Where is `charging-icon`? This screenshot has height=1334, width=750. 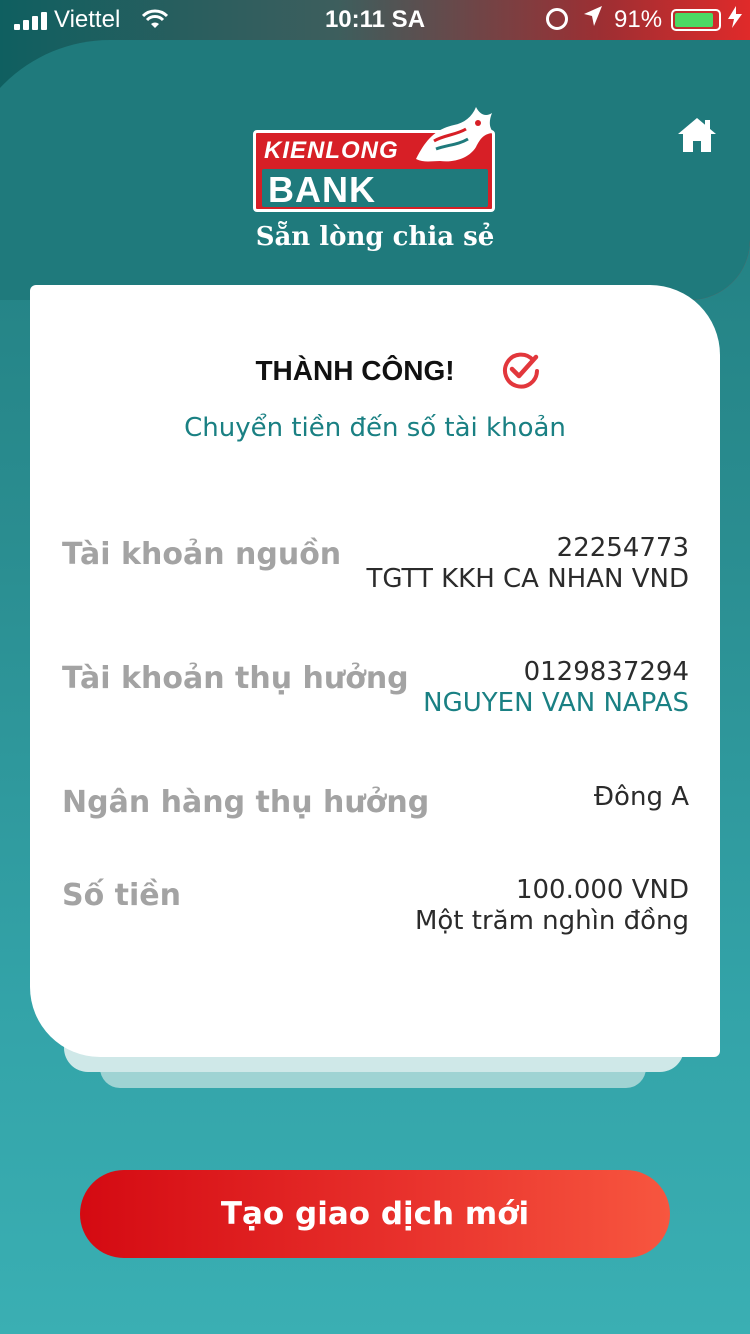 charging-icon is located at coordinates (735, 20).